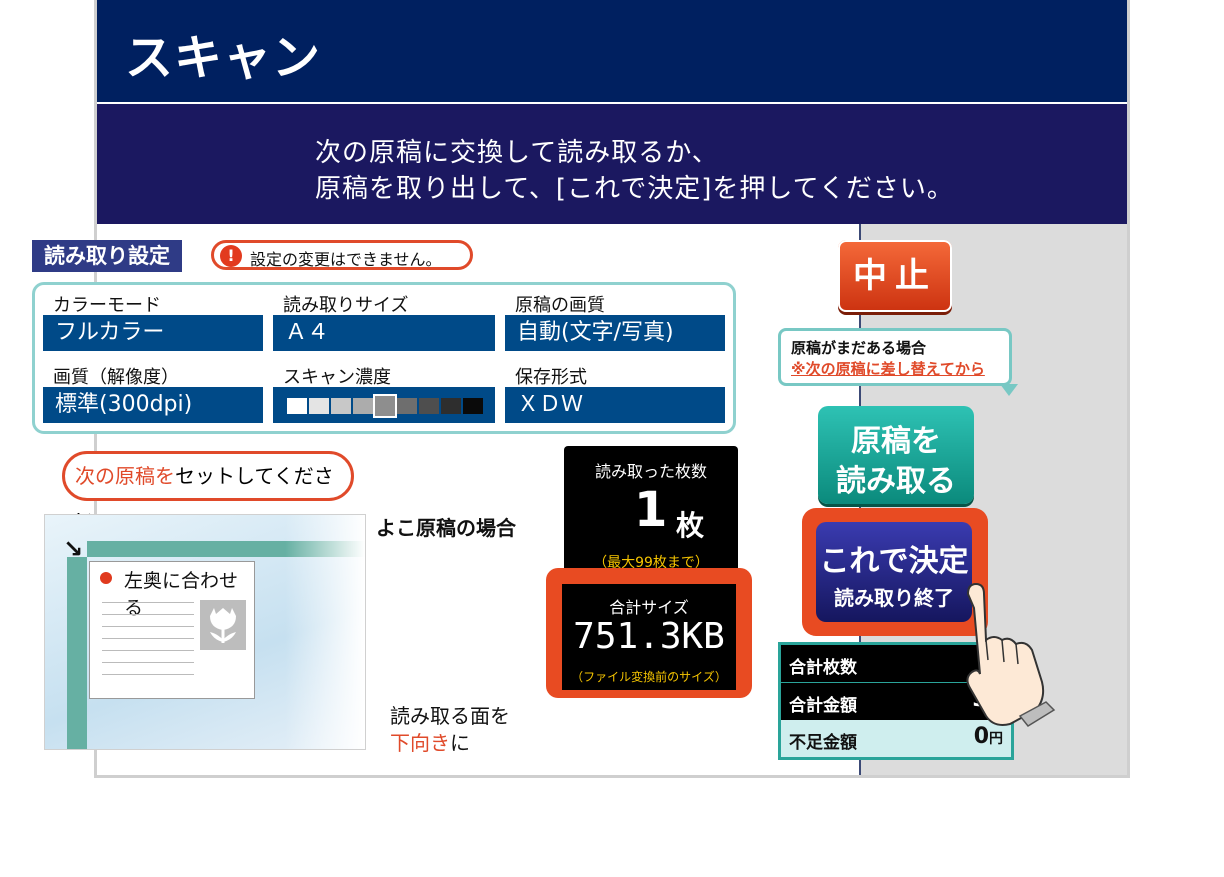 This screenshot has height=877, width=1224. I want to click on total-size-highlight: 合計サイズ 751.3KB （ファイル変換前のサイズ）, so click(649, 633).